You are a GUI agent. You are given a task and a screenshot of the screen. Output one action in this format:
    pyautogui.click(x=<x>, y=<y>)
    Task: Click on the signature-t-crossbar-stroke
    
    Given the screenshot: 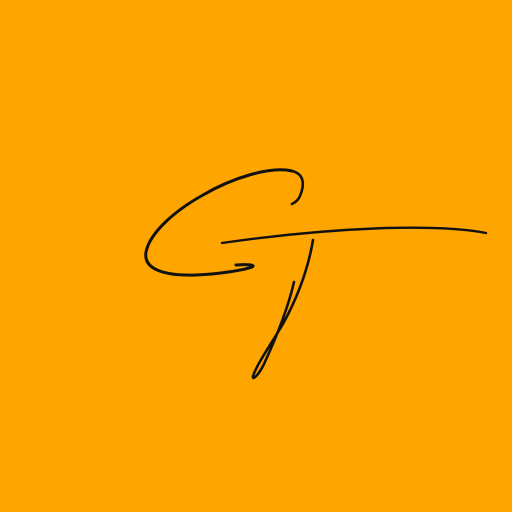 What is the action you would take?
    pyautogui.click(x=354, y=235)
    